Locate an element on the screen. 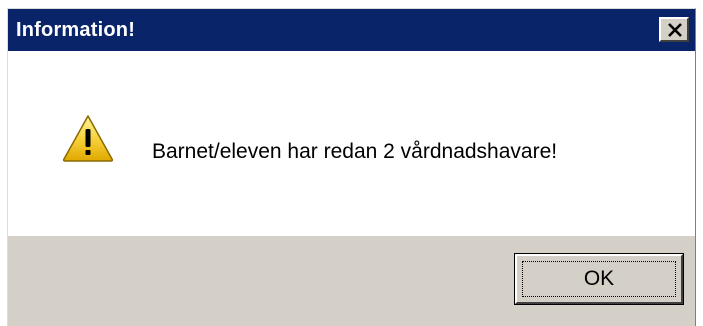 This screenshot has width=703, height=326. close-button is located at coordinates (674, 29).